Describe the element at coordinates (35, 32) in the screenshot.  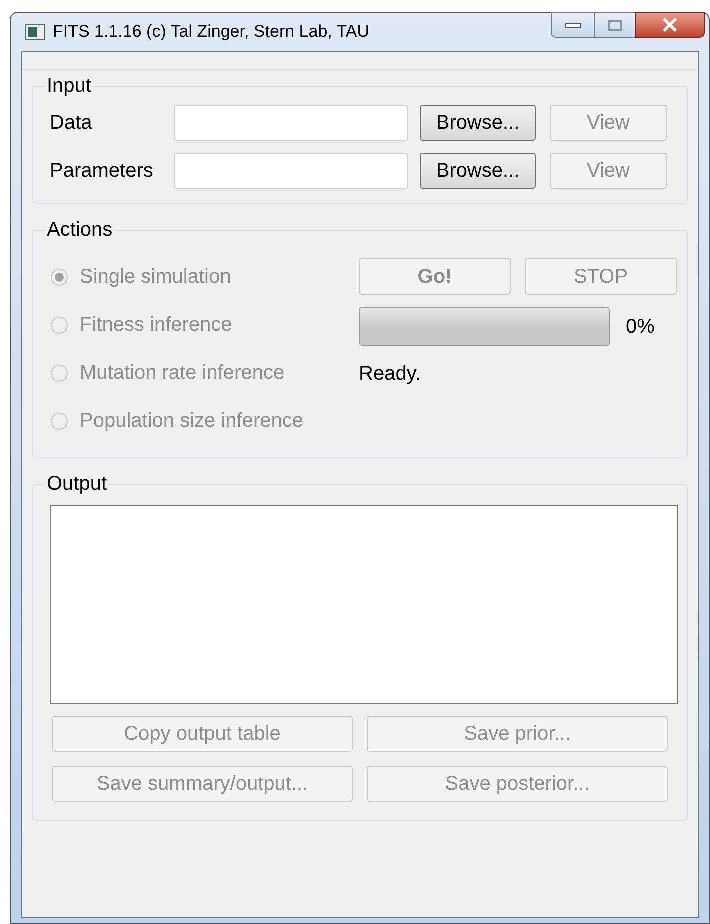
I see `app-icon` at that location.